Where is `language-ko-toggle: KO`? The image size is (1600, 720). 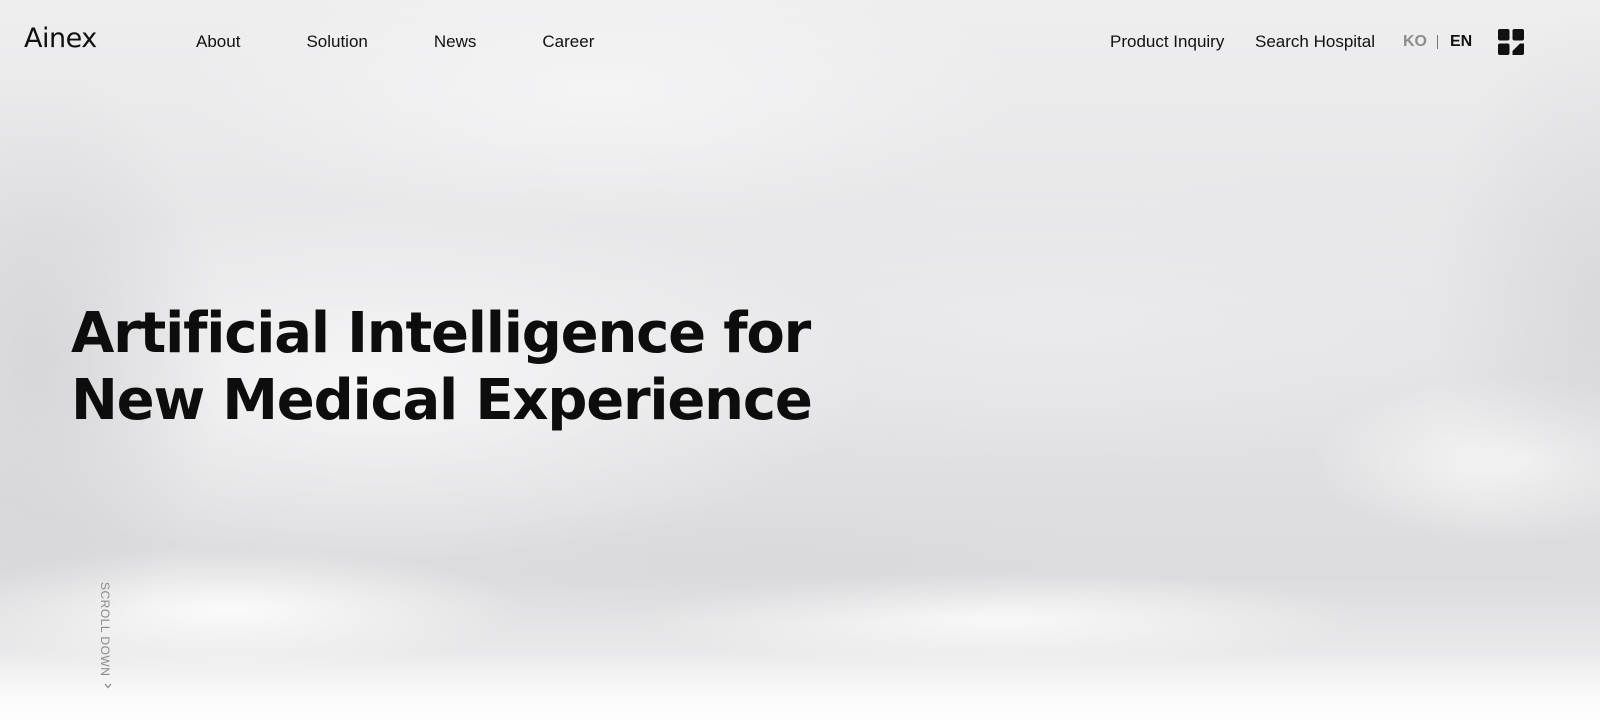
language-ko-toggle: KO is located at coordinates (1415, 42).